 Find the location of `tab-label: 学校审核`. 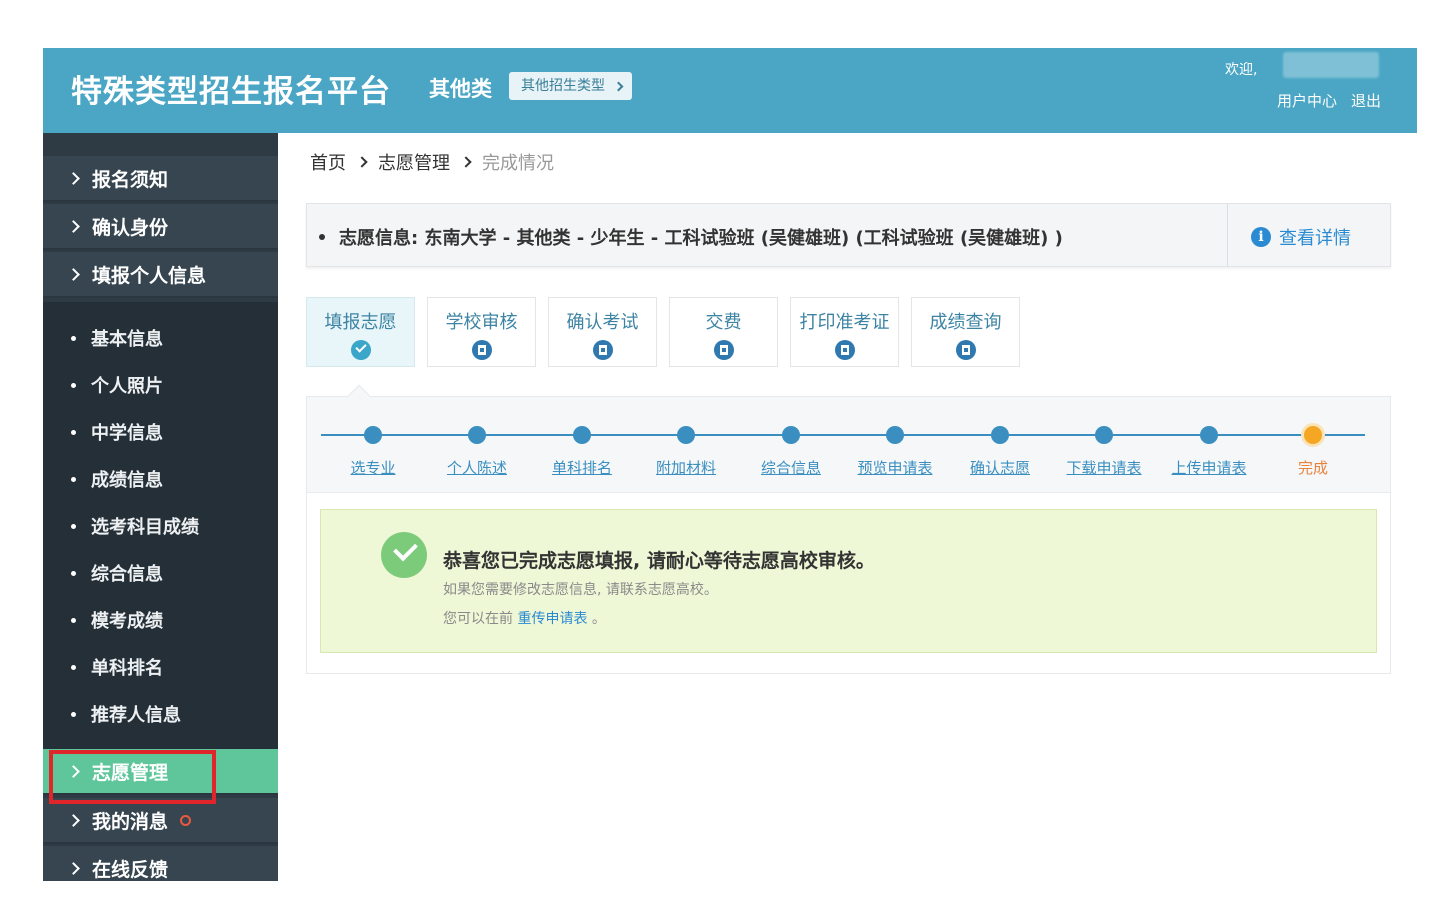

tab-label: 学校审核 is located at coordinates (481, 322).